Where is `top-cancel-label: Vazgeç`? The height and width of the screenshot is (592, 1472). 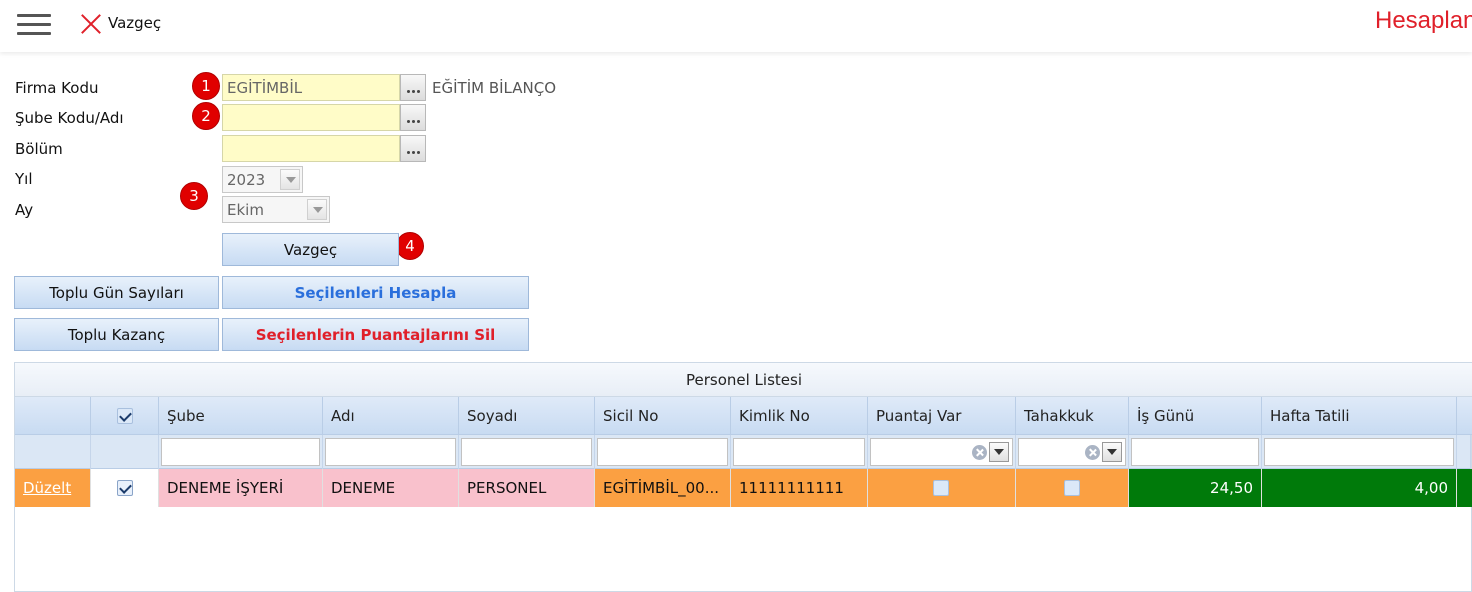 top-cancel-label: Vazgeç is located at coordinates (135, 23).